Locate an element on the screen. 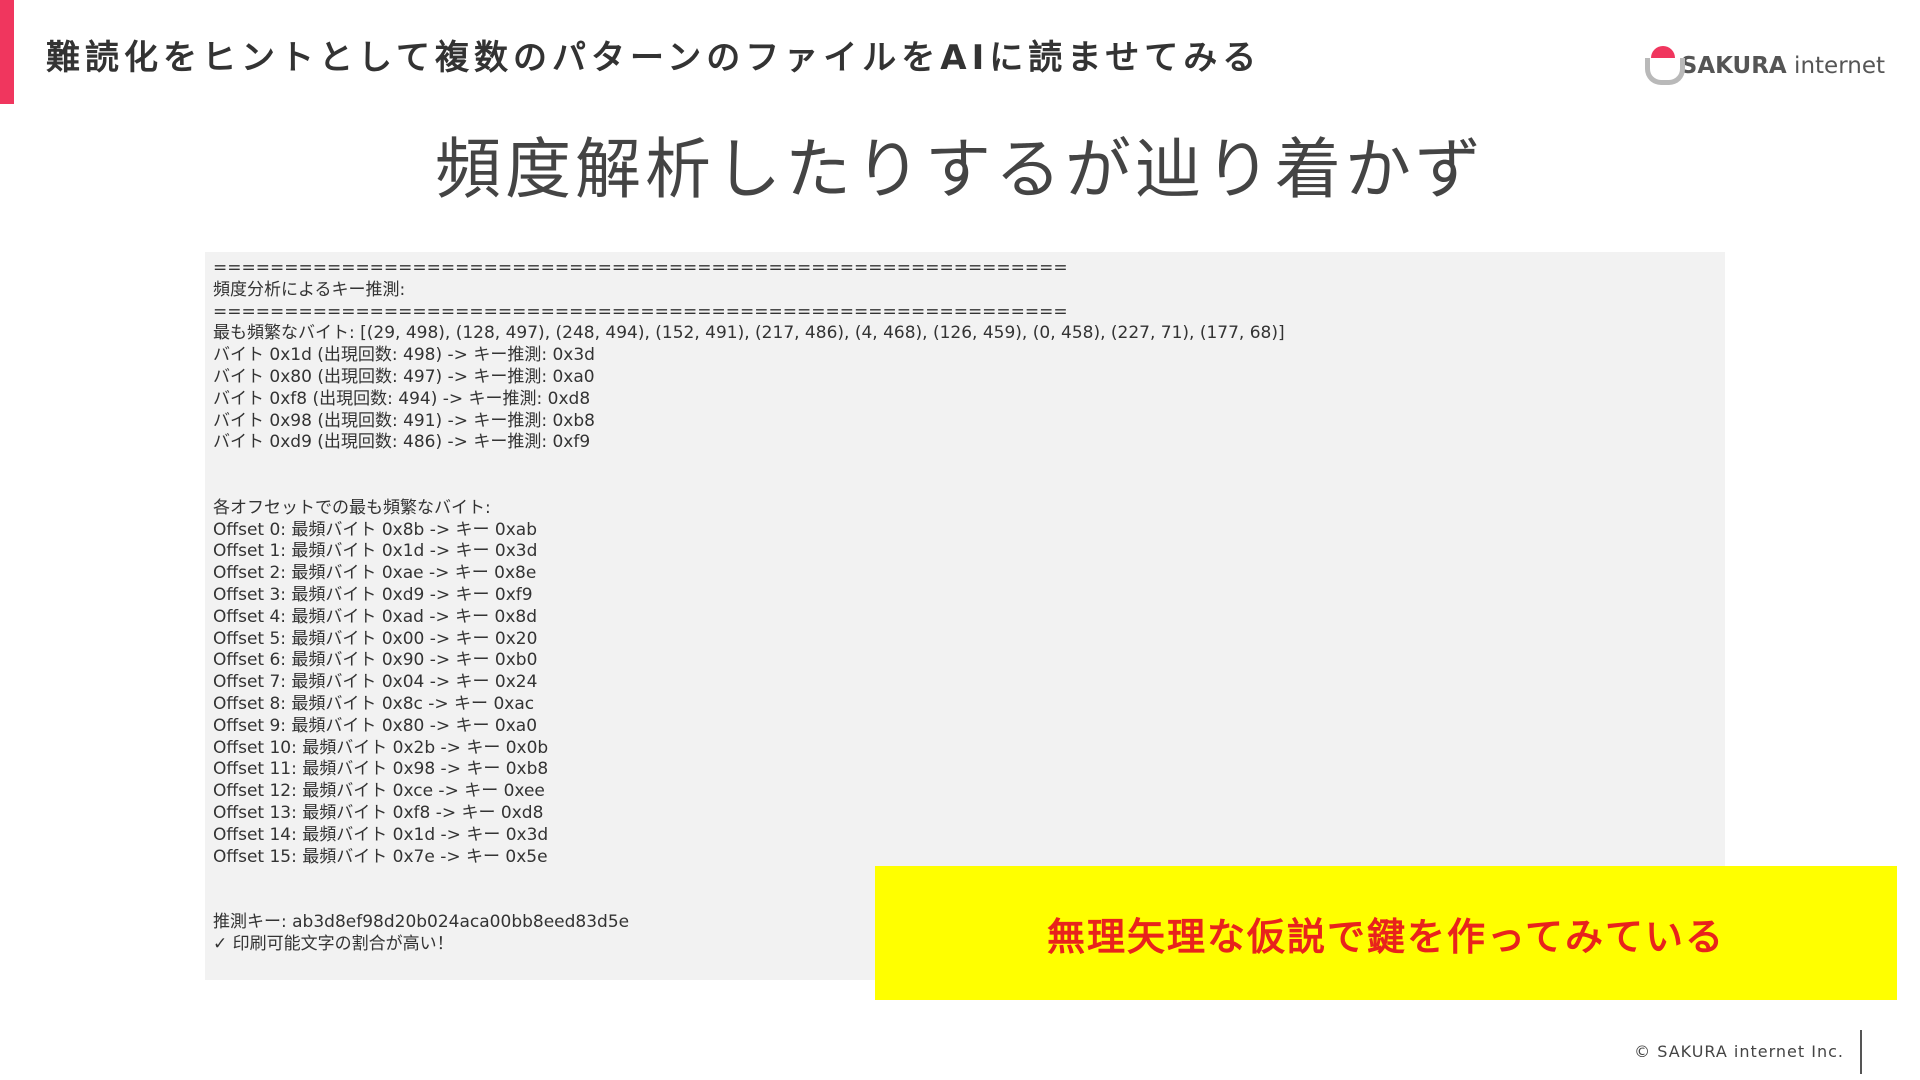 This screenshot has width=1920, height=1080. console-line: Offset 13: 最頻バイト 0xf8 -> キー 0xd8 is located at coordinates (378, 812).